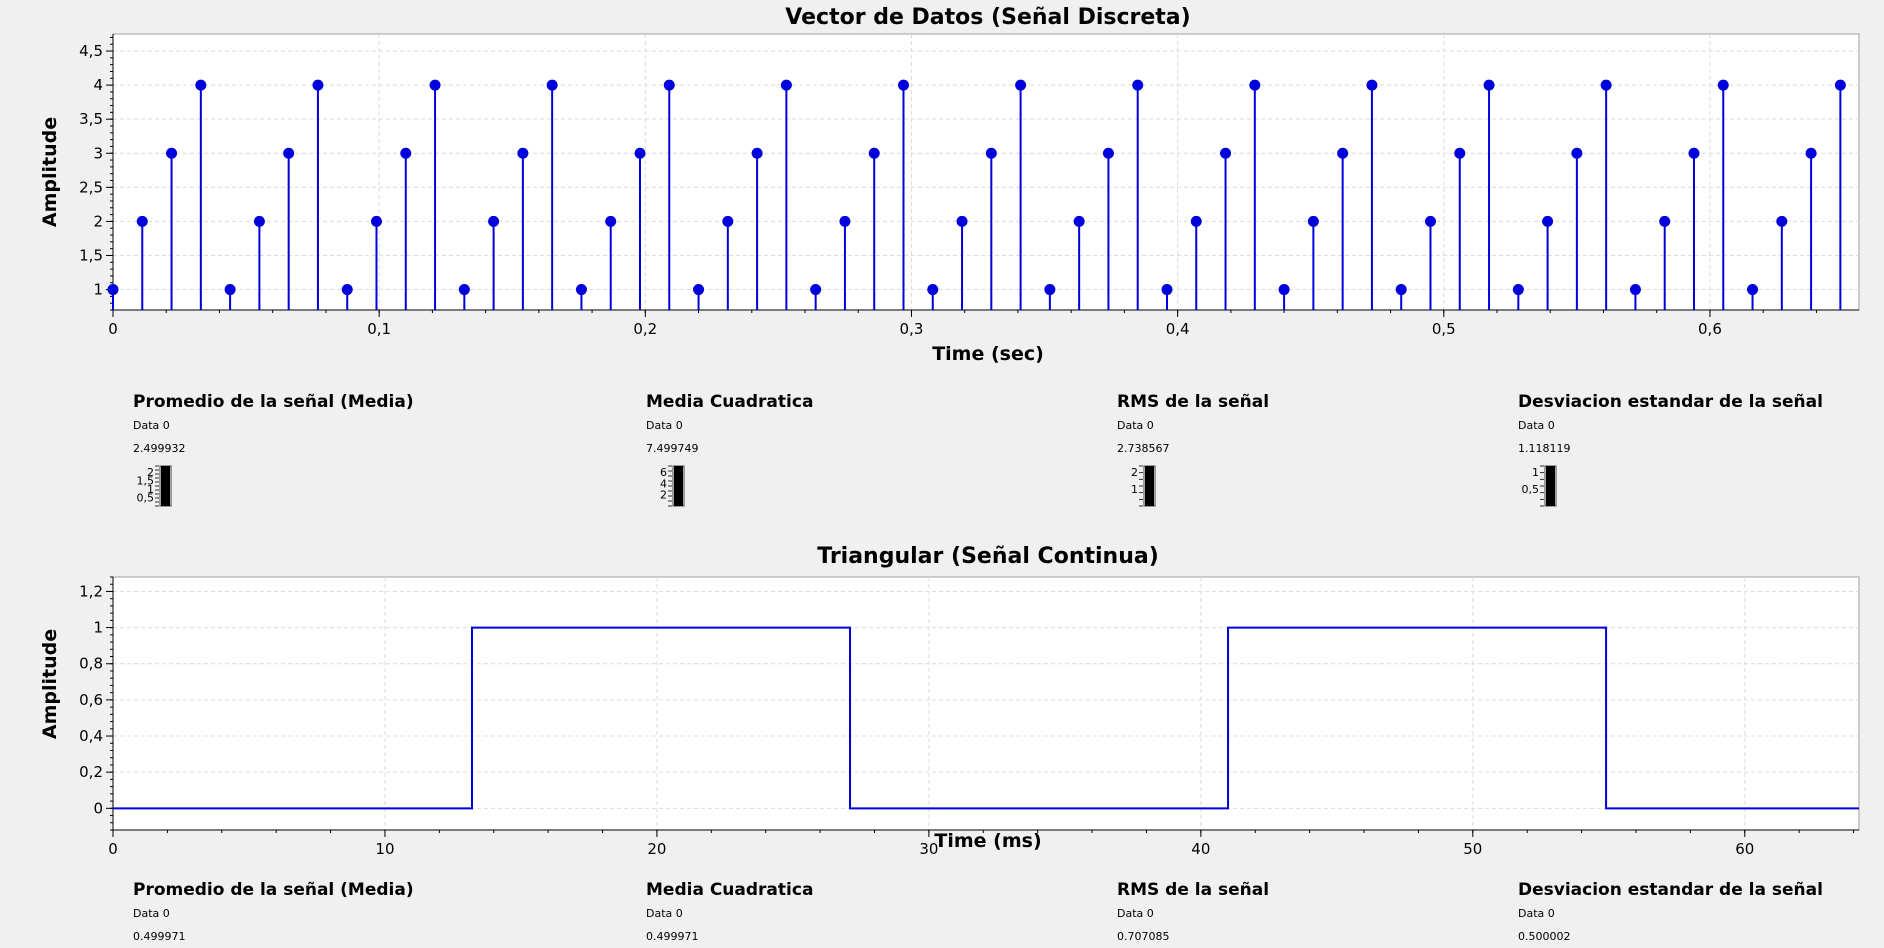 Image resolution: width=1884 pixels, height=948 pixels. I want to click on y-tick-label: 1,2, so click(91, 591).